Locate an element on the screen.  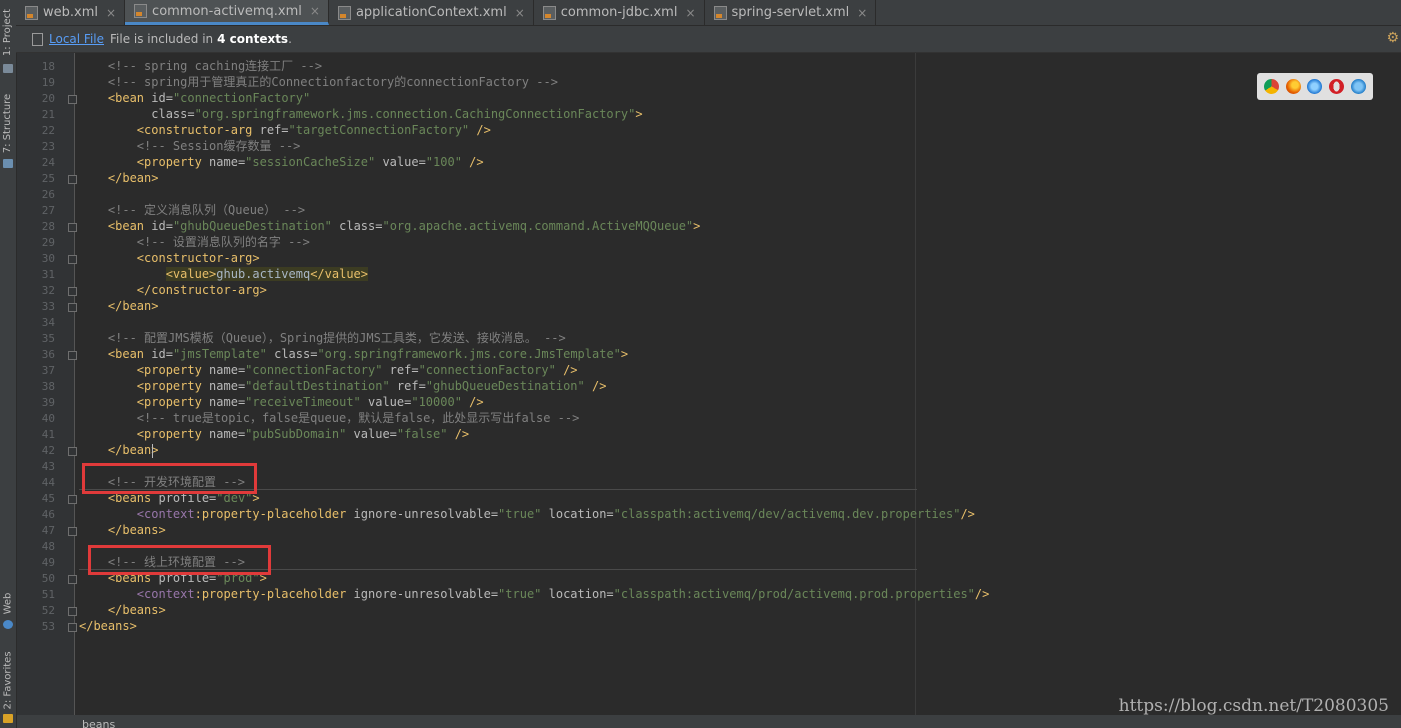
chrome-icon is located at coordinates (1272, 86).